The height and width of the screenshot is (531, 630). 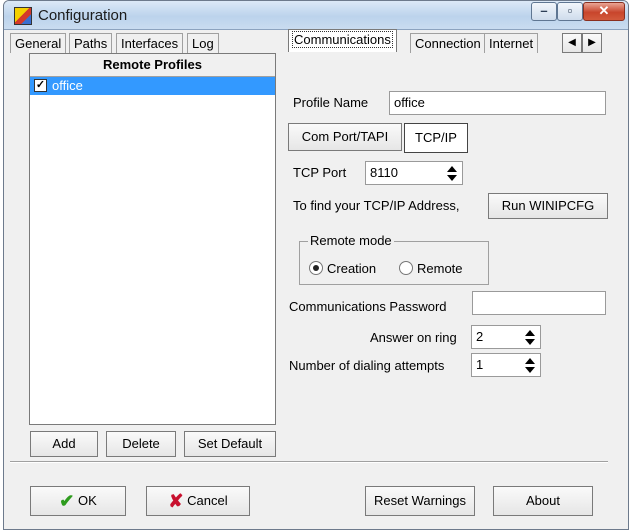 What do you see at coordinates (376, 205) in the screenshot?
I see `find-ip-label: To find your TCP/IP Address,` at bounding box center [376, 205].